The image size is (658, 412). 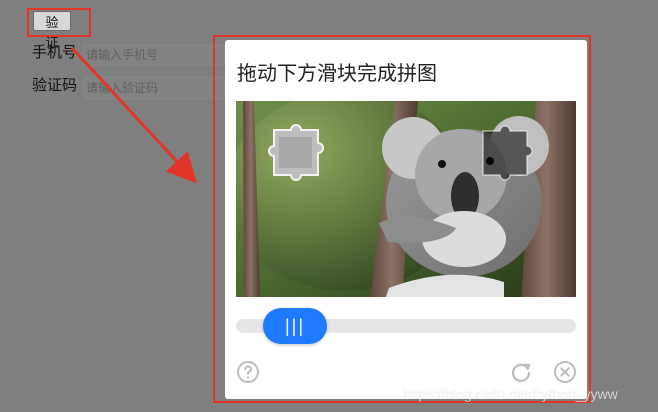 I want to click on close-icon, so click(x=565, y=372).